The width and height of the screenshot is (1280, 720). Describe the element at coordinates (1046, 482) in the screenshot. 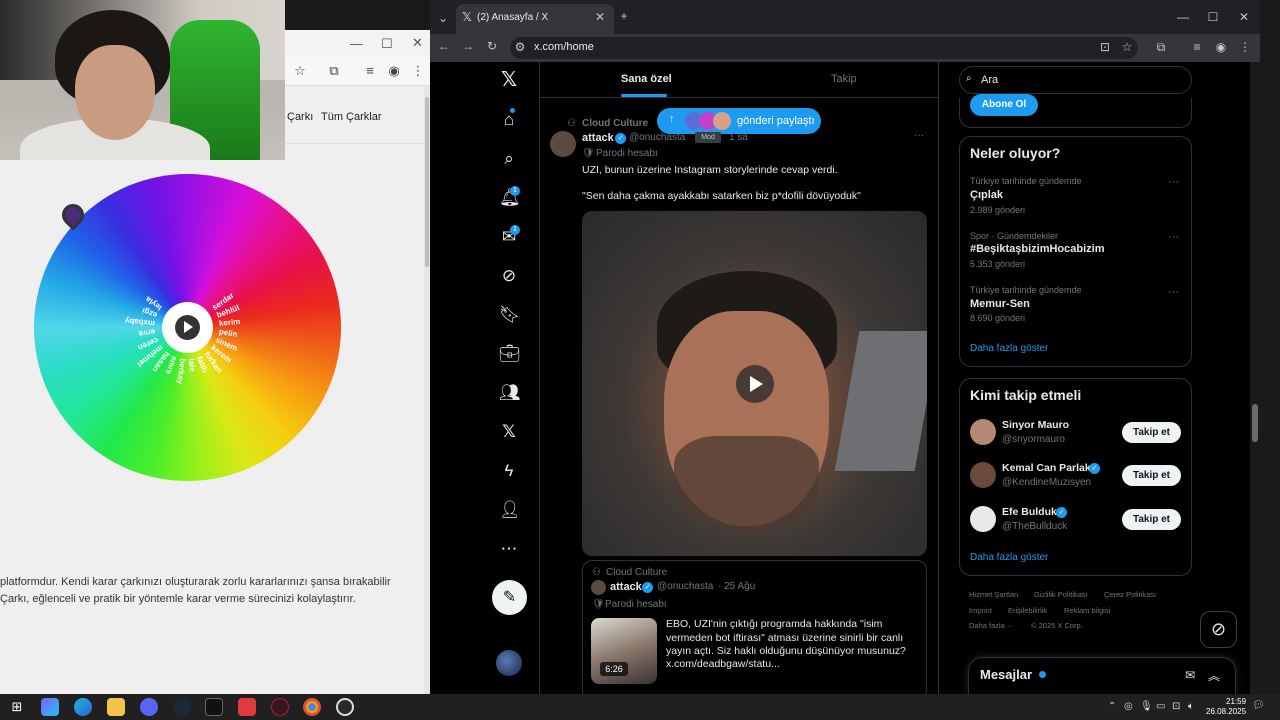

I see `suggestion-2-handle: @KendineMuzisyen` at that location.